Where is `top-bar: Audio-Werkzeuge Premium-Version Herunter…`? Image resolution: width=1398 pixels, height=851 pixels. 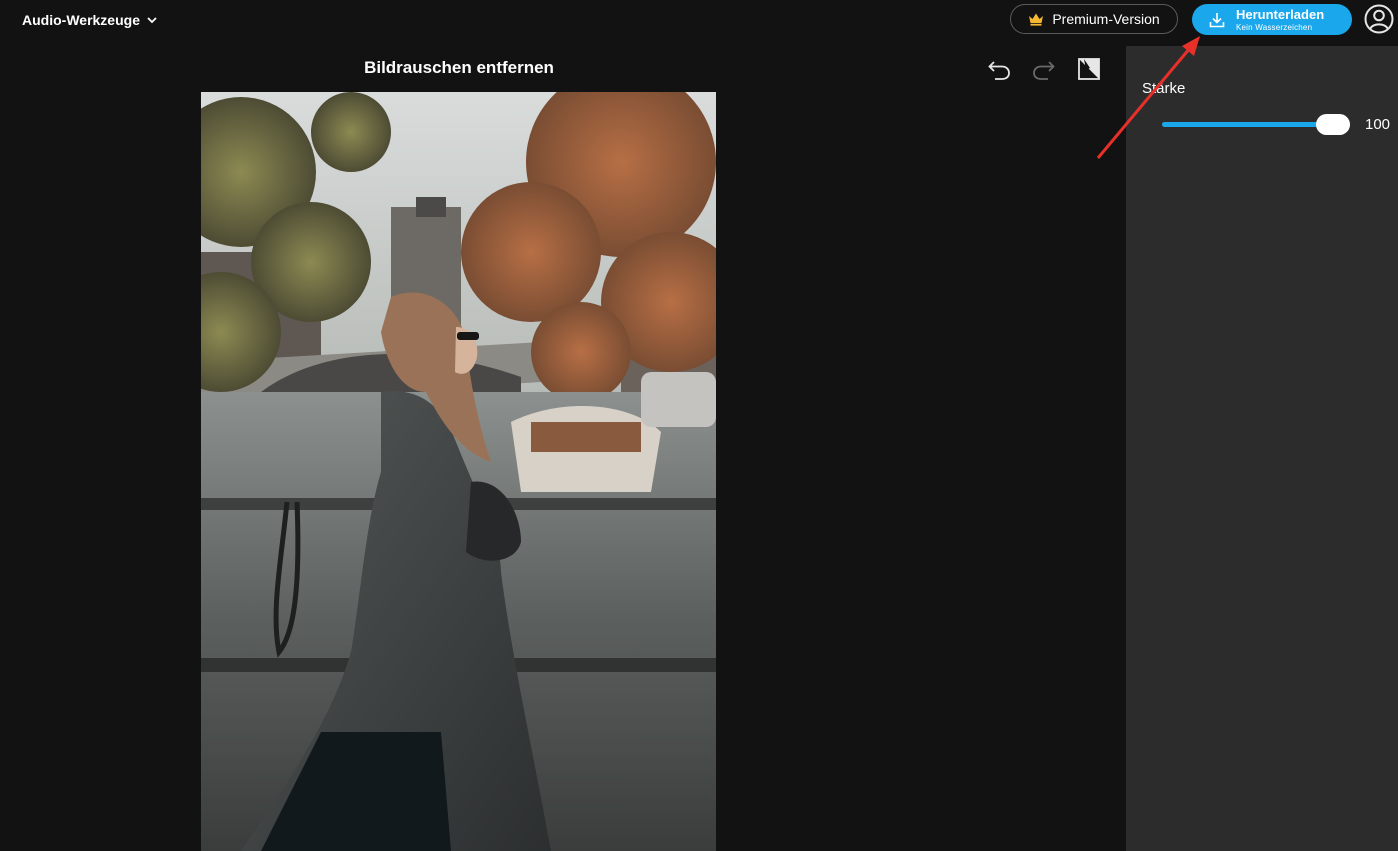 top-bar: Audio-Werkzeuge Premium-Version Herunter… is located at coordinates (699, 23).